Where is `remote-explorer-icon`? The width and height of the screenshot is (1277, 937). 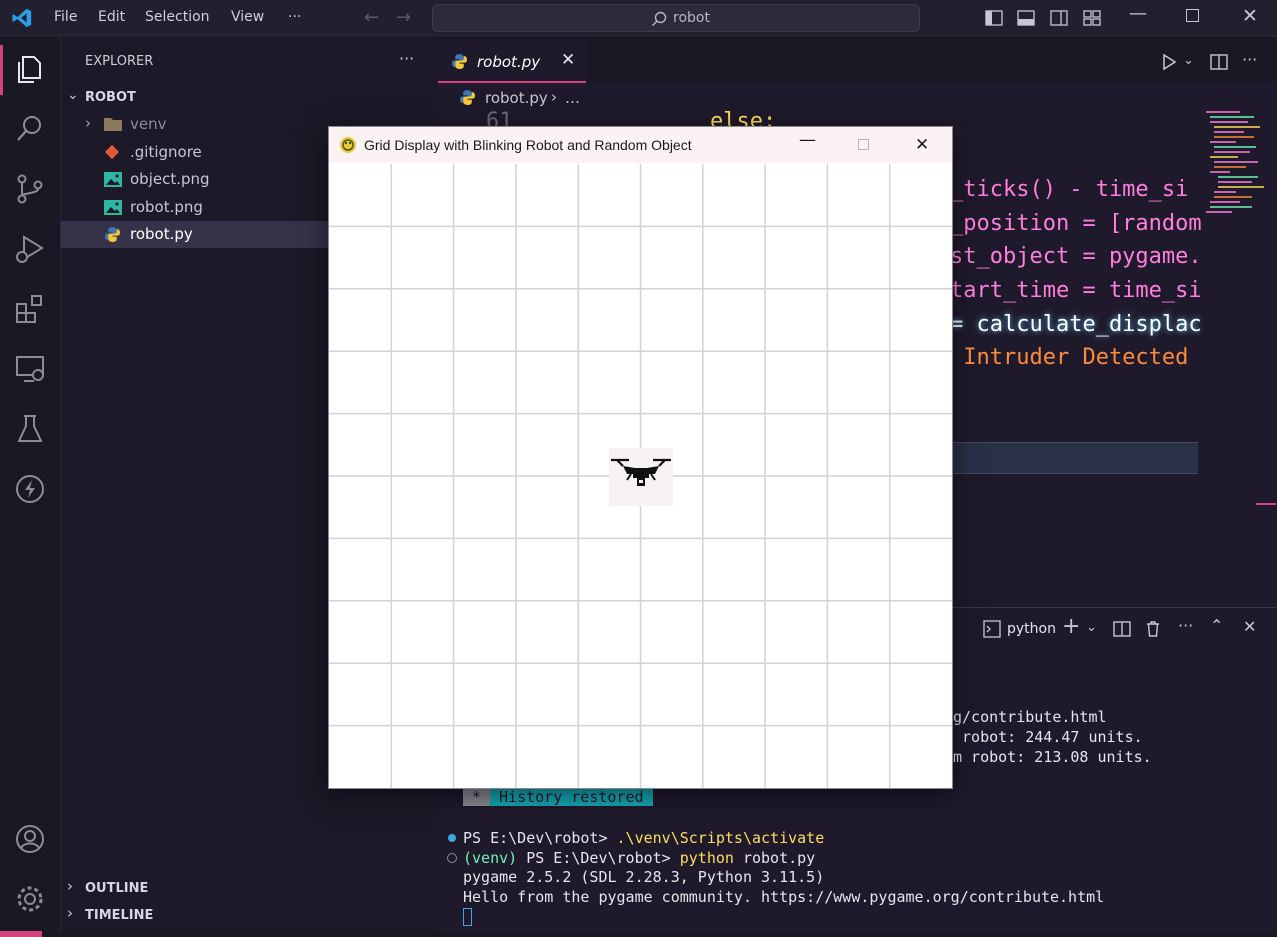
remote-explorer-icon is located at coordinates (30, 369).